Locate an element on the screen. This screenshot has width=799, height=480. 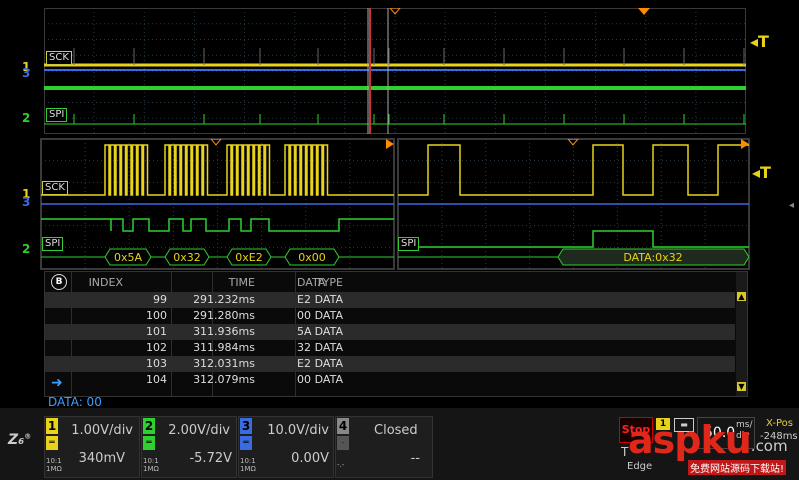
scroll-down-icon: ▼ is located at coordinates (741, 386).